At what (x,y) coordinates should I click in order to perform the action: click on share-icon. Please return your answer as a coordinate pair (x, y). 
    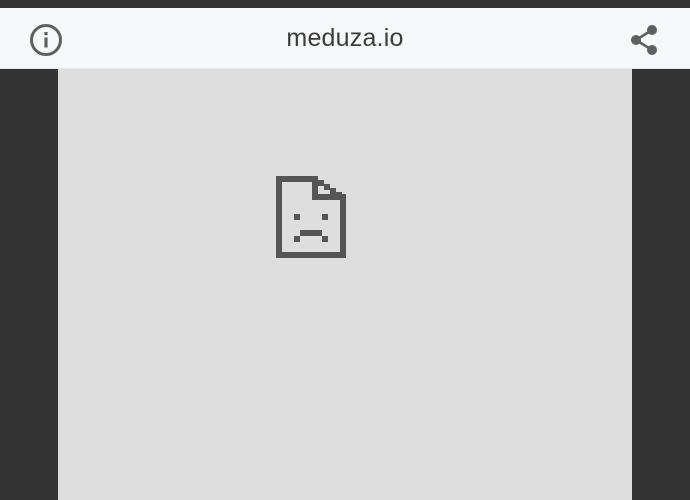
    Looking at the image, I should click on (644, 40).